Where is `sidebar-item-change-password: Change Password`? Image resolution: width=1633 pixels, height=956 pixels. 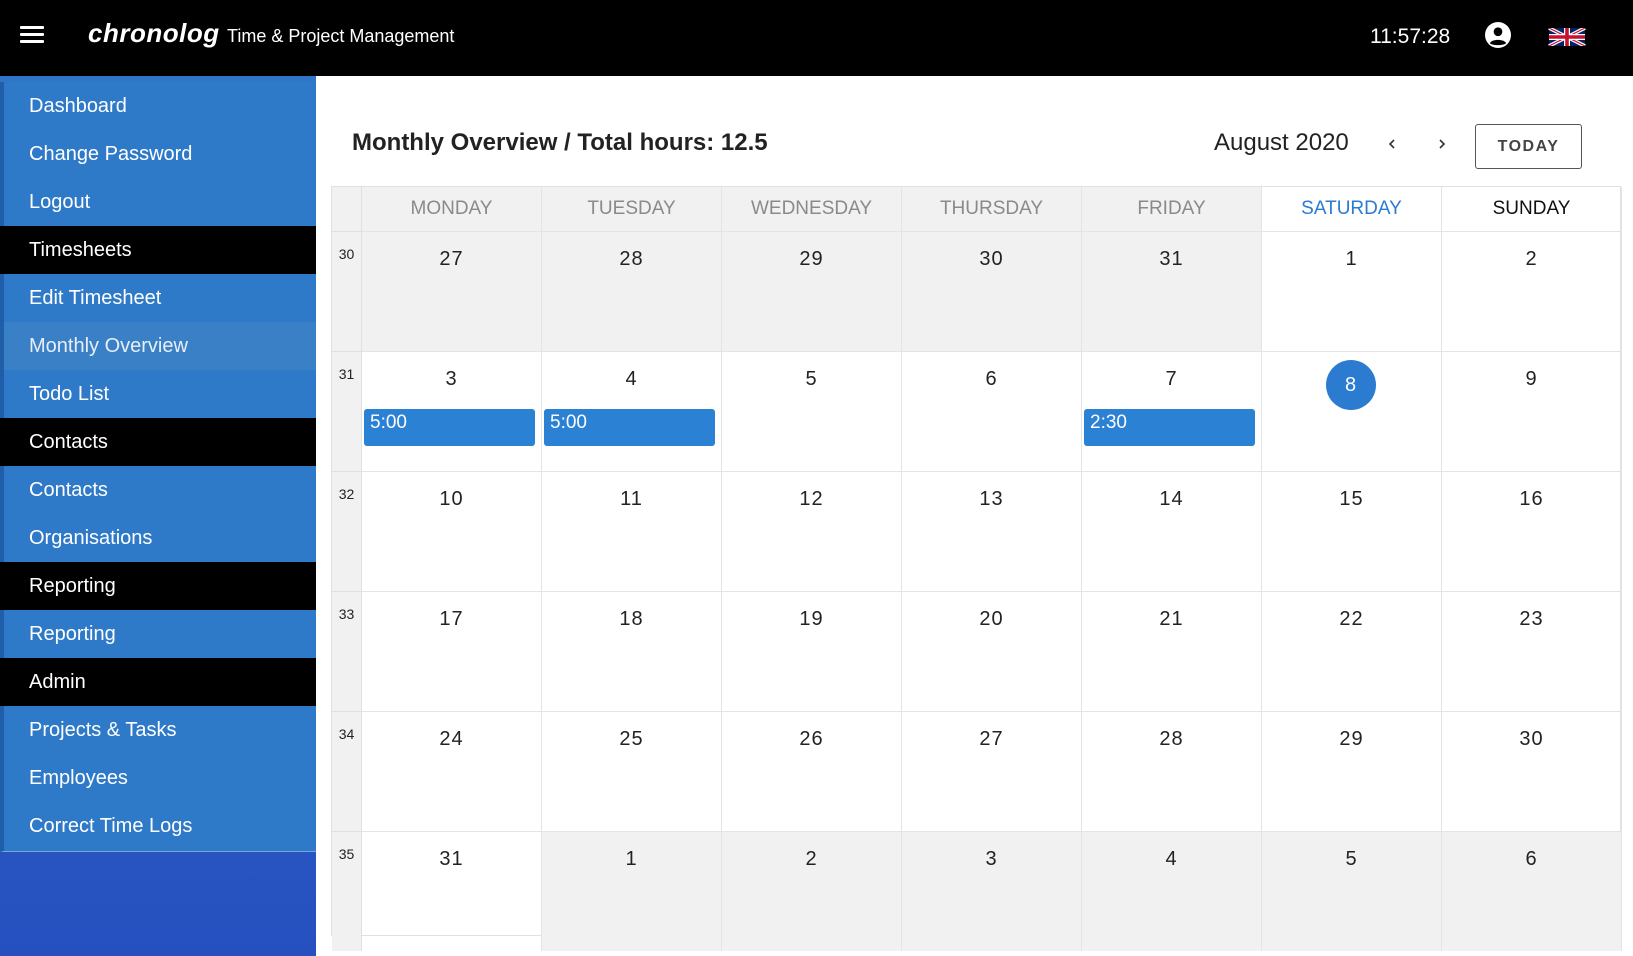 sidebar-item-change-password: Change Password is located at coordinates (158, 155).